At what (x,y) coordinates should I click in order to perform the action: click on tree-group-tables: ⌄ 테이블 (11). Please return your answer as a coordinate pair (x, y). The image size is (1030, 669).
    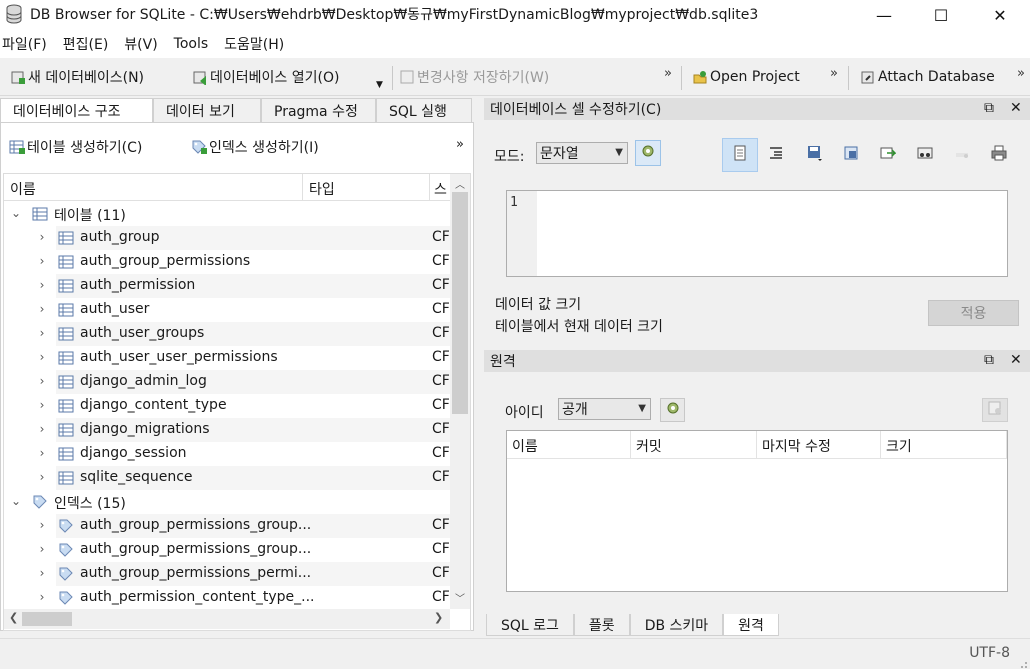
    Looking at the image, I should click on (227, 214).